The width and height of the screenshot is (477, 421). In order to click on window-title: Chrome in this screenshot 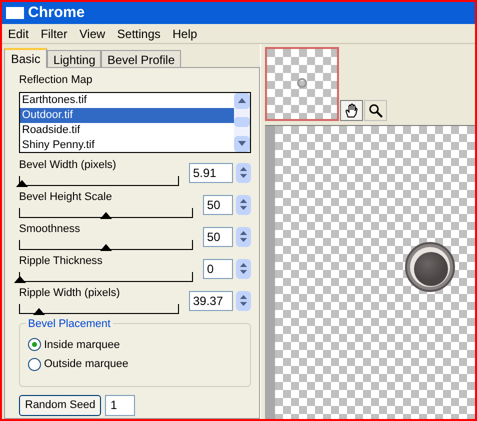, I will do `click(56, 12)`.